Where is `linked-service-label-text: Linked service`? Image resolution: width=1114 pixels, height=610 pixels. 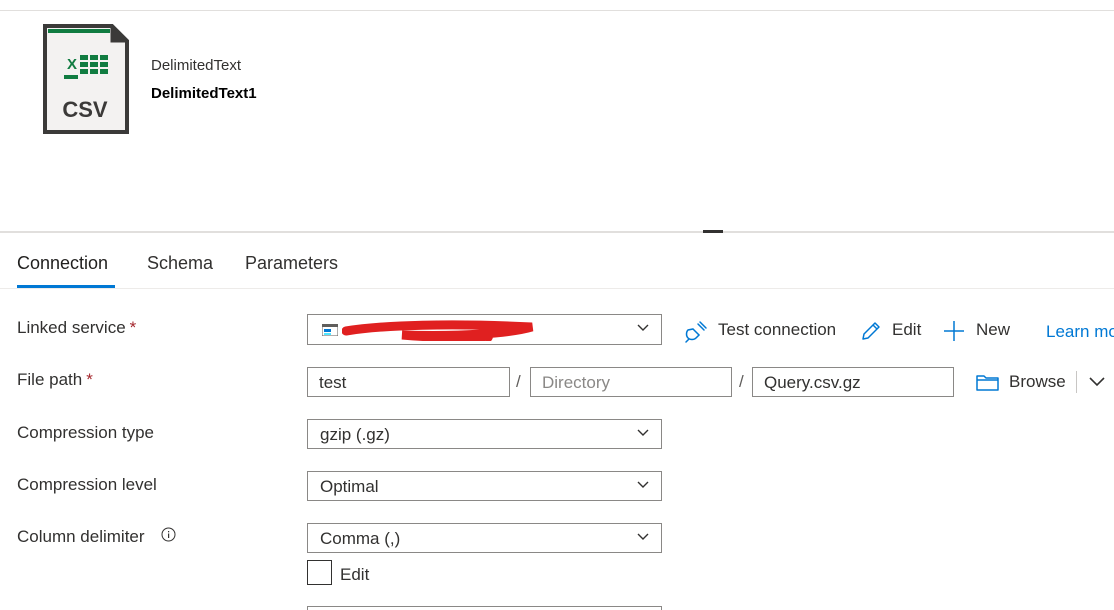 linked-service-label-text: Linked service is located at coordinates (71, 327).